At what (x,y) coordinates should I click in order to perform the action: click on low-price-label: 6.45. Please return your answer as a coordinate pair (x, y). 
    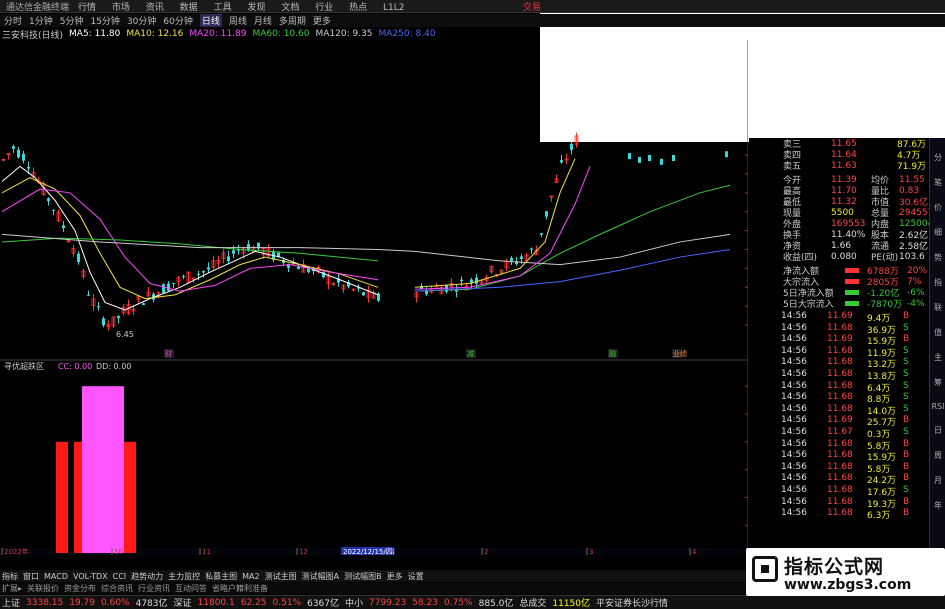
    Looking at the image, I should click on (125, 334).